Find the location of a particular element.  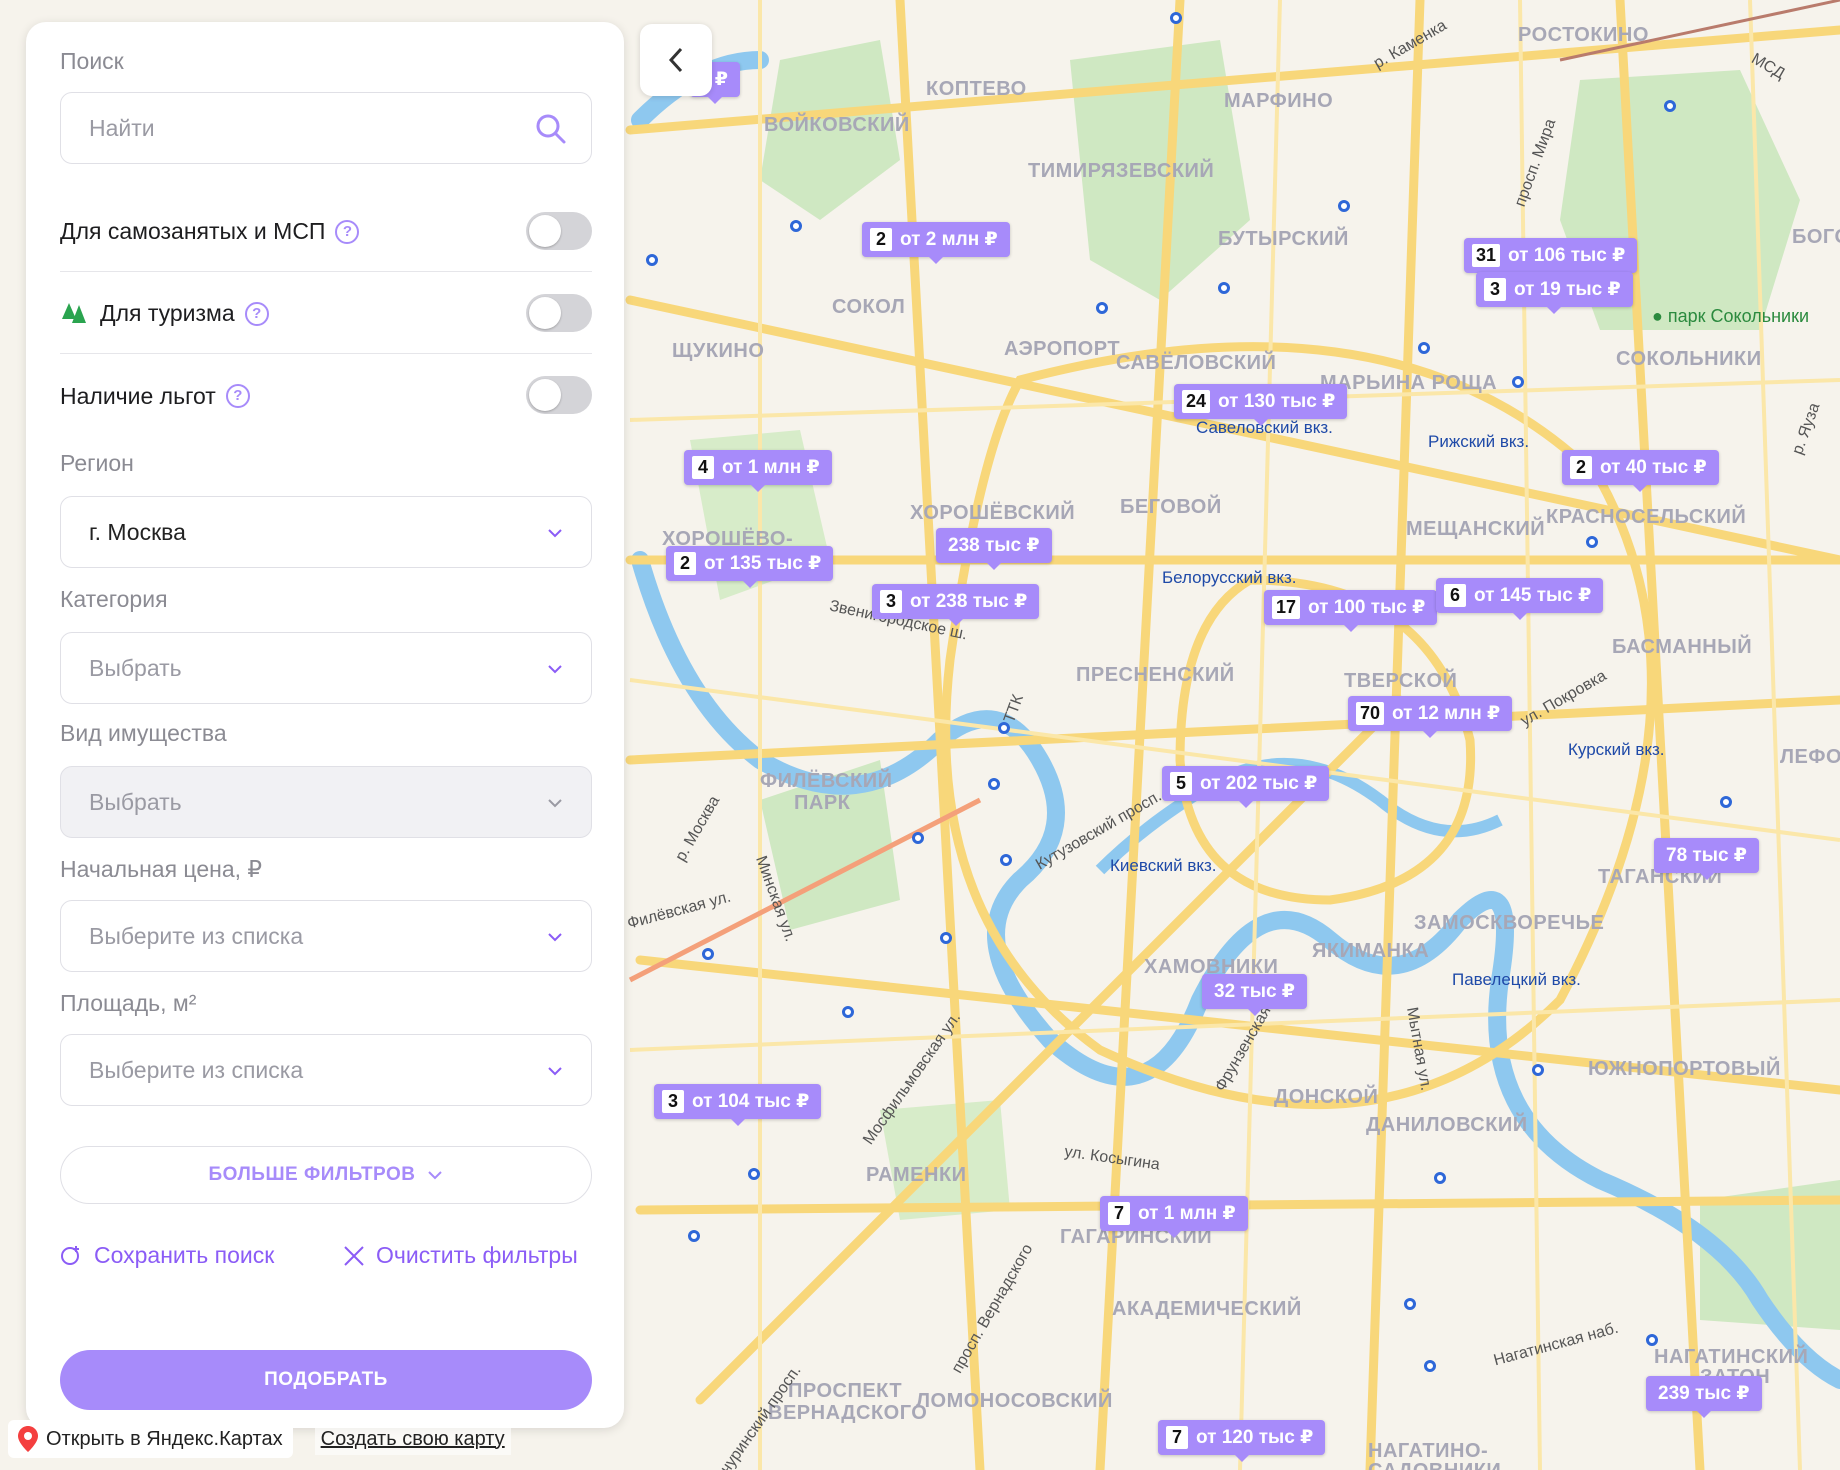

district-label: ЛЕФОР is located at coordinates (1810, 757).